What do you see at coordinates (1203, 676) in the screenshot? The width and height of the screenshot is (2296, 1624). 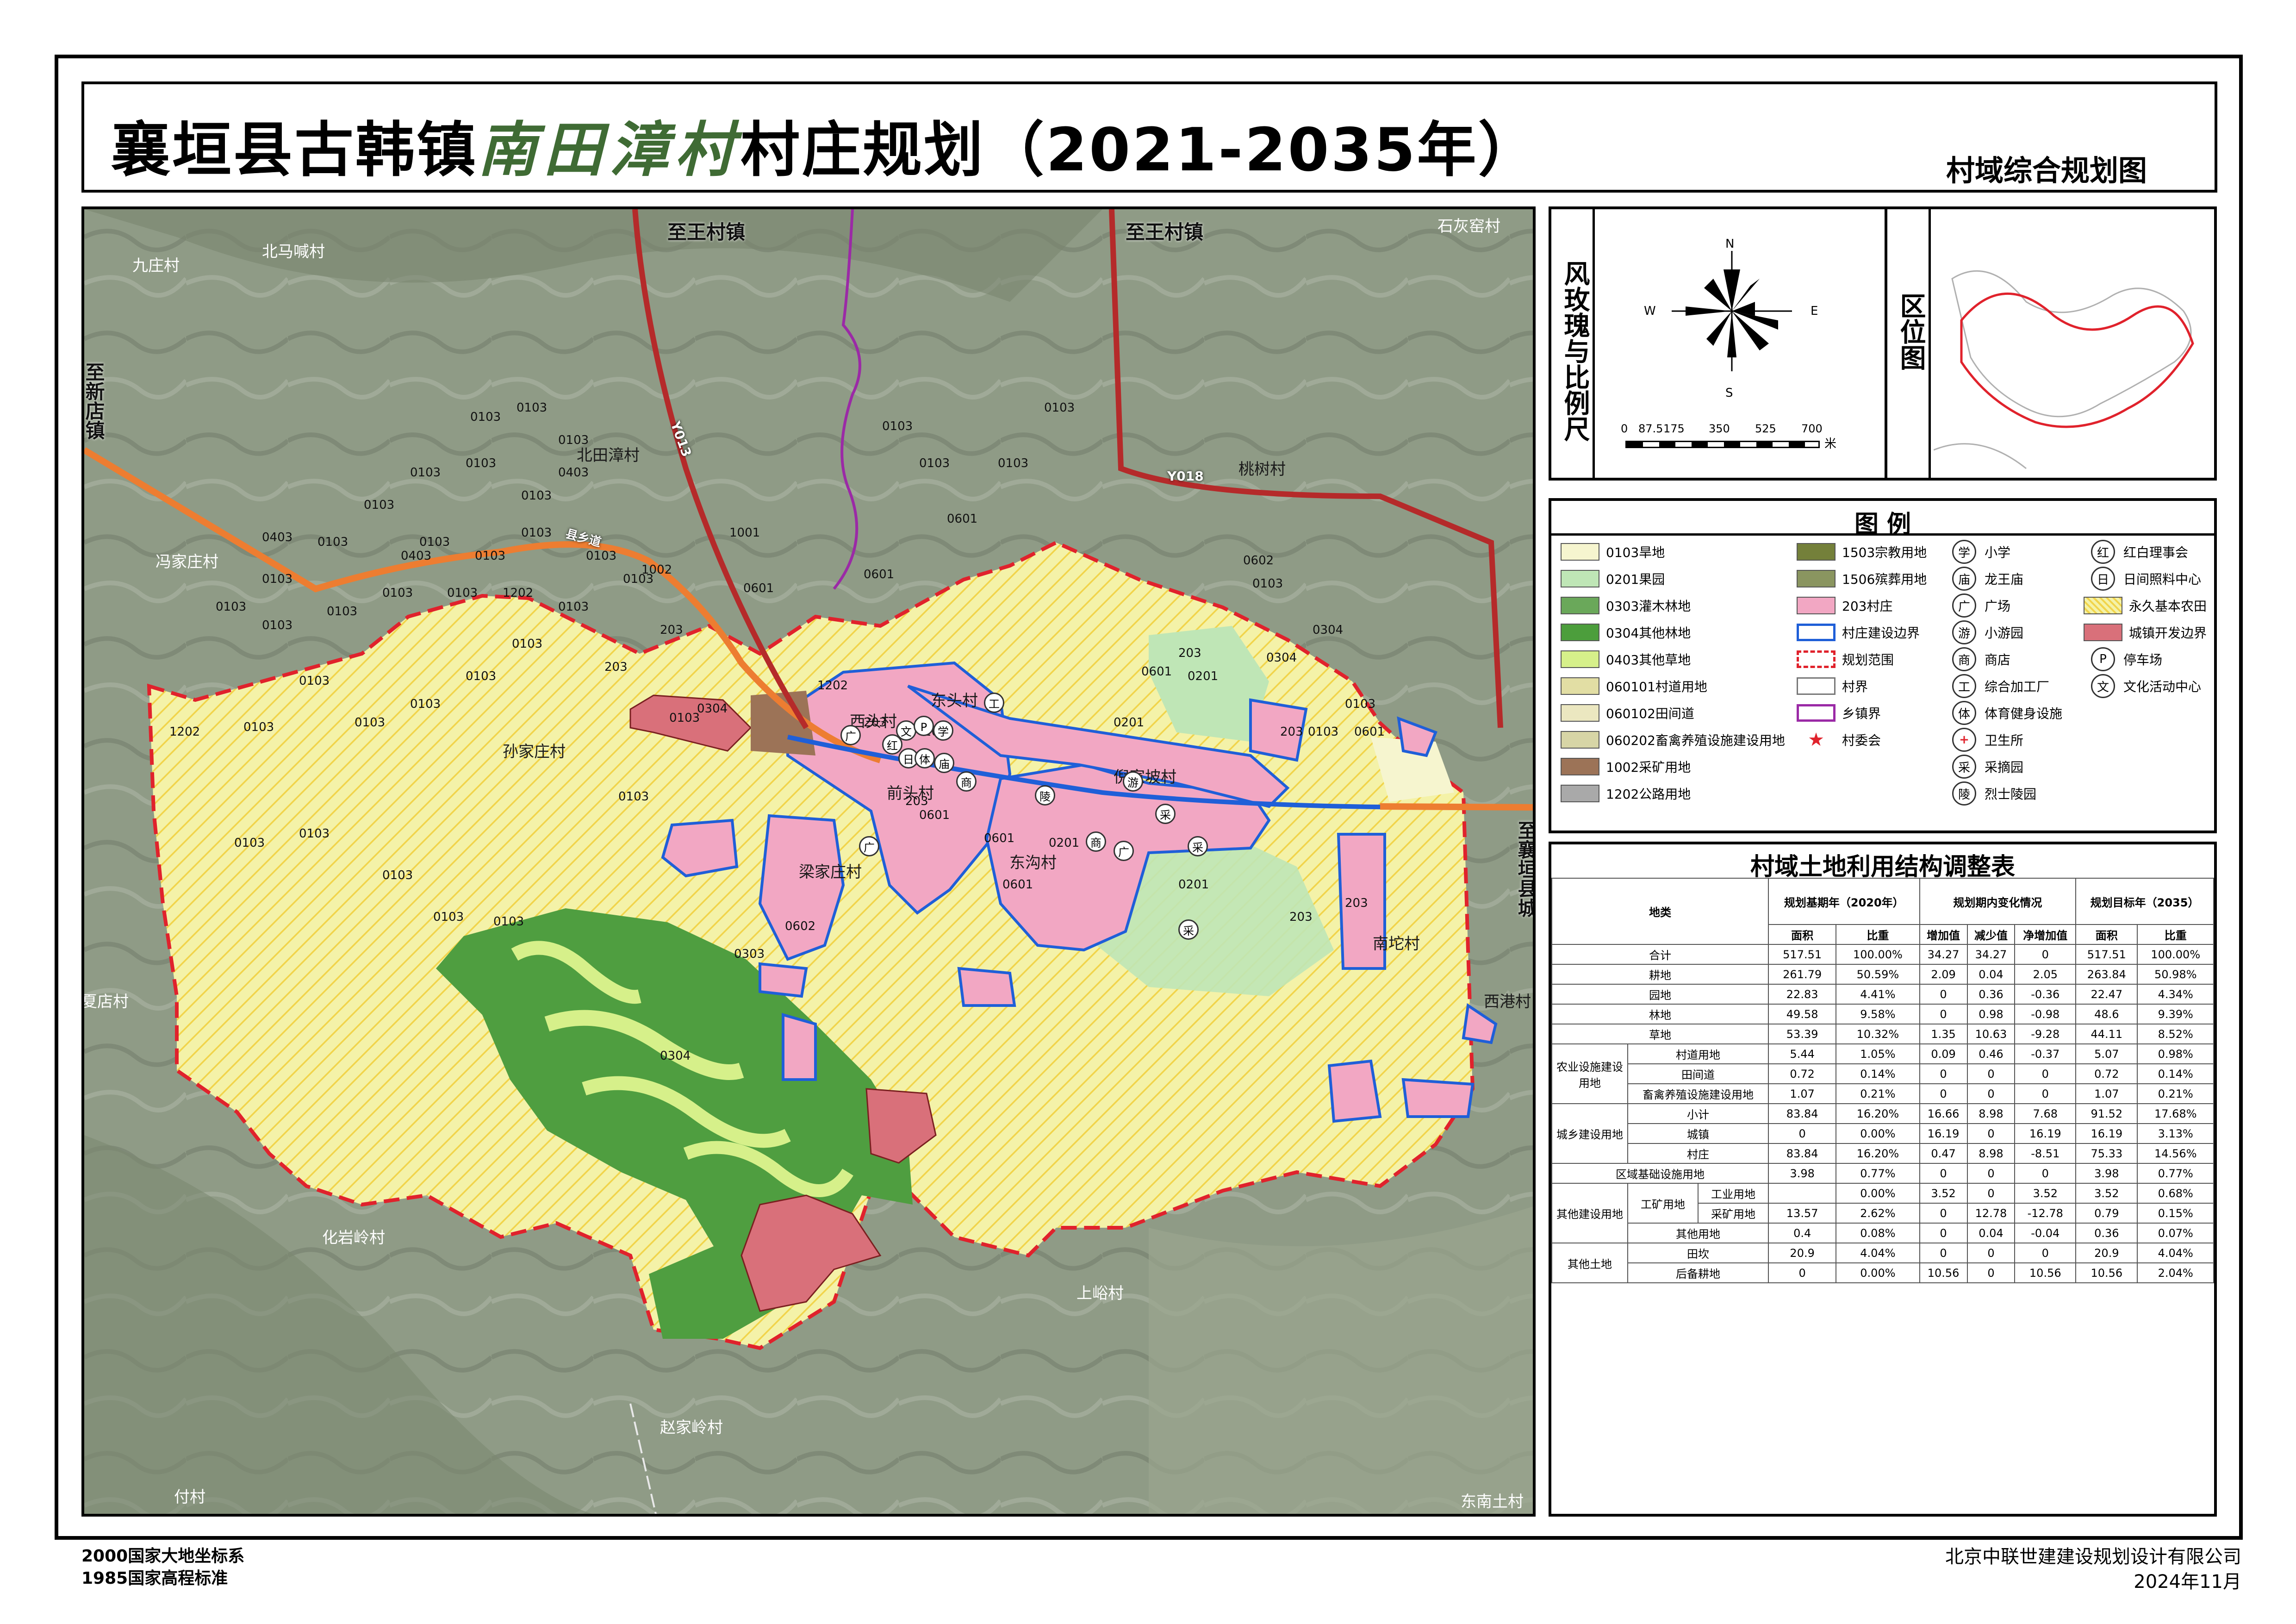 I see `plot-code: 0201` at bounding box center [1203, 676].